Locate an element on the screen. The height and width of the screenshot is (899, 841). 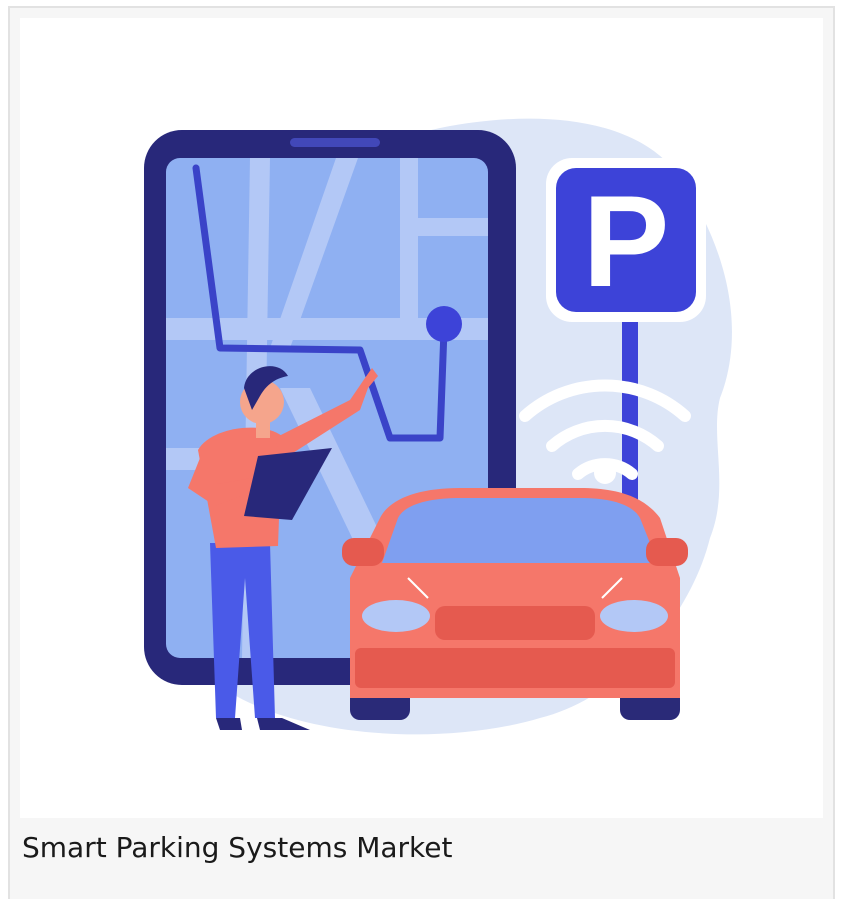
wifi-dot is located at coordinates (605, 473).